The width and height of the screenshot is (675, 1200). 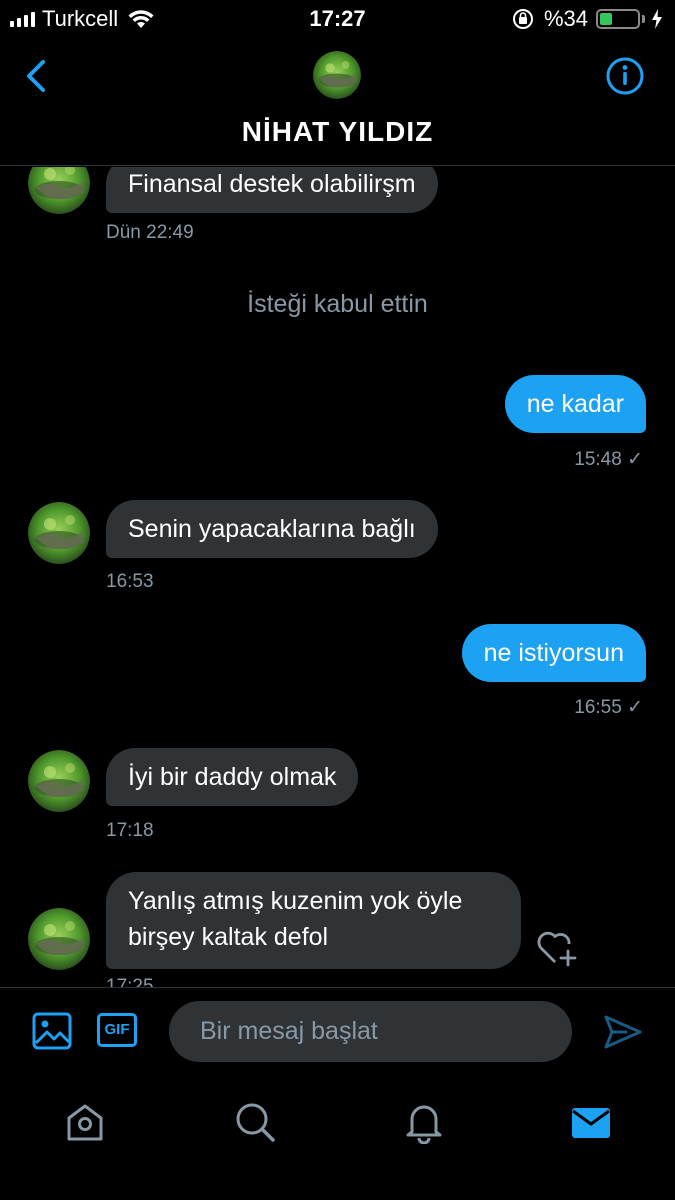 What do you see at coordinates (130, 581) in the screenshot?
I see `message-time: 16:53` at bounding box center [130, 581].